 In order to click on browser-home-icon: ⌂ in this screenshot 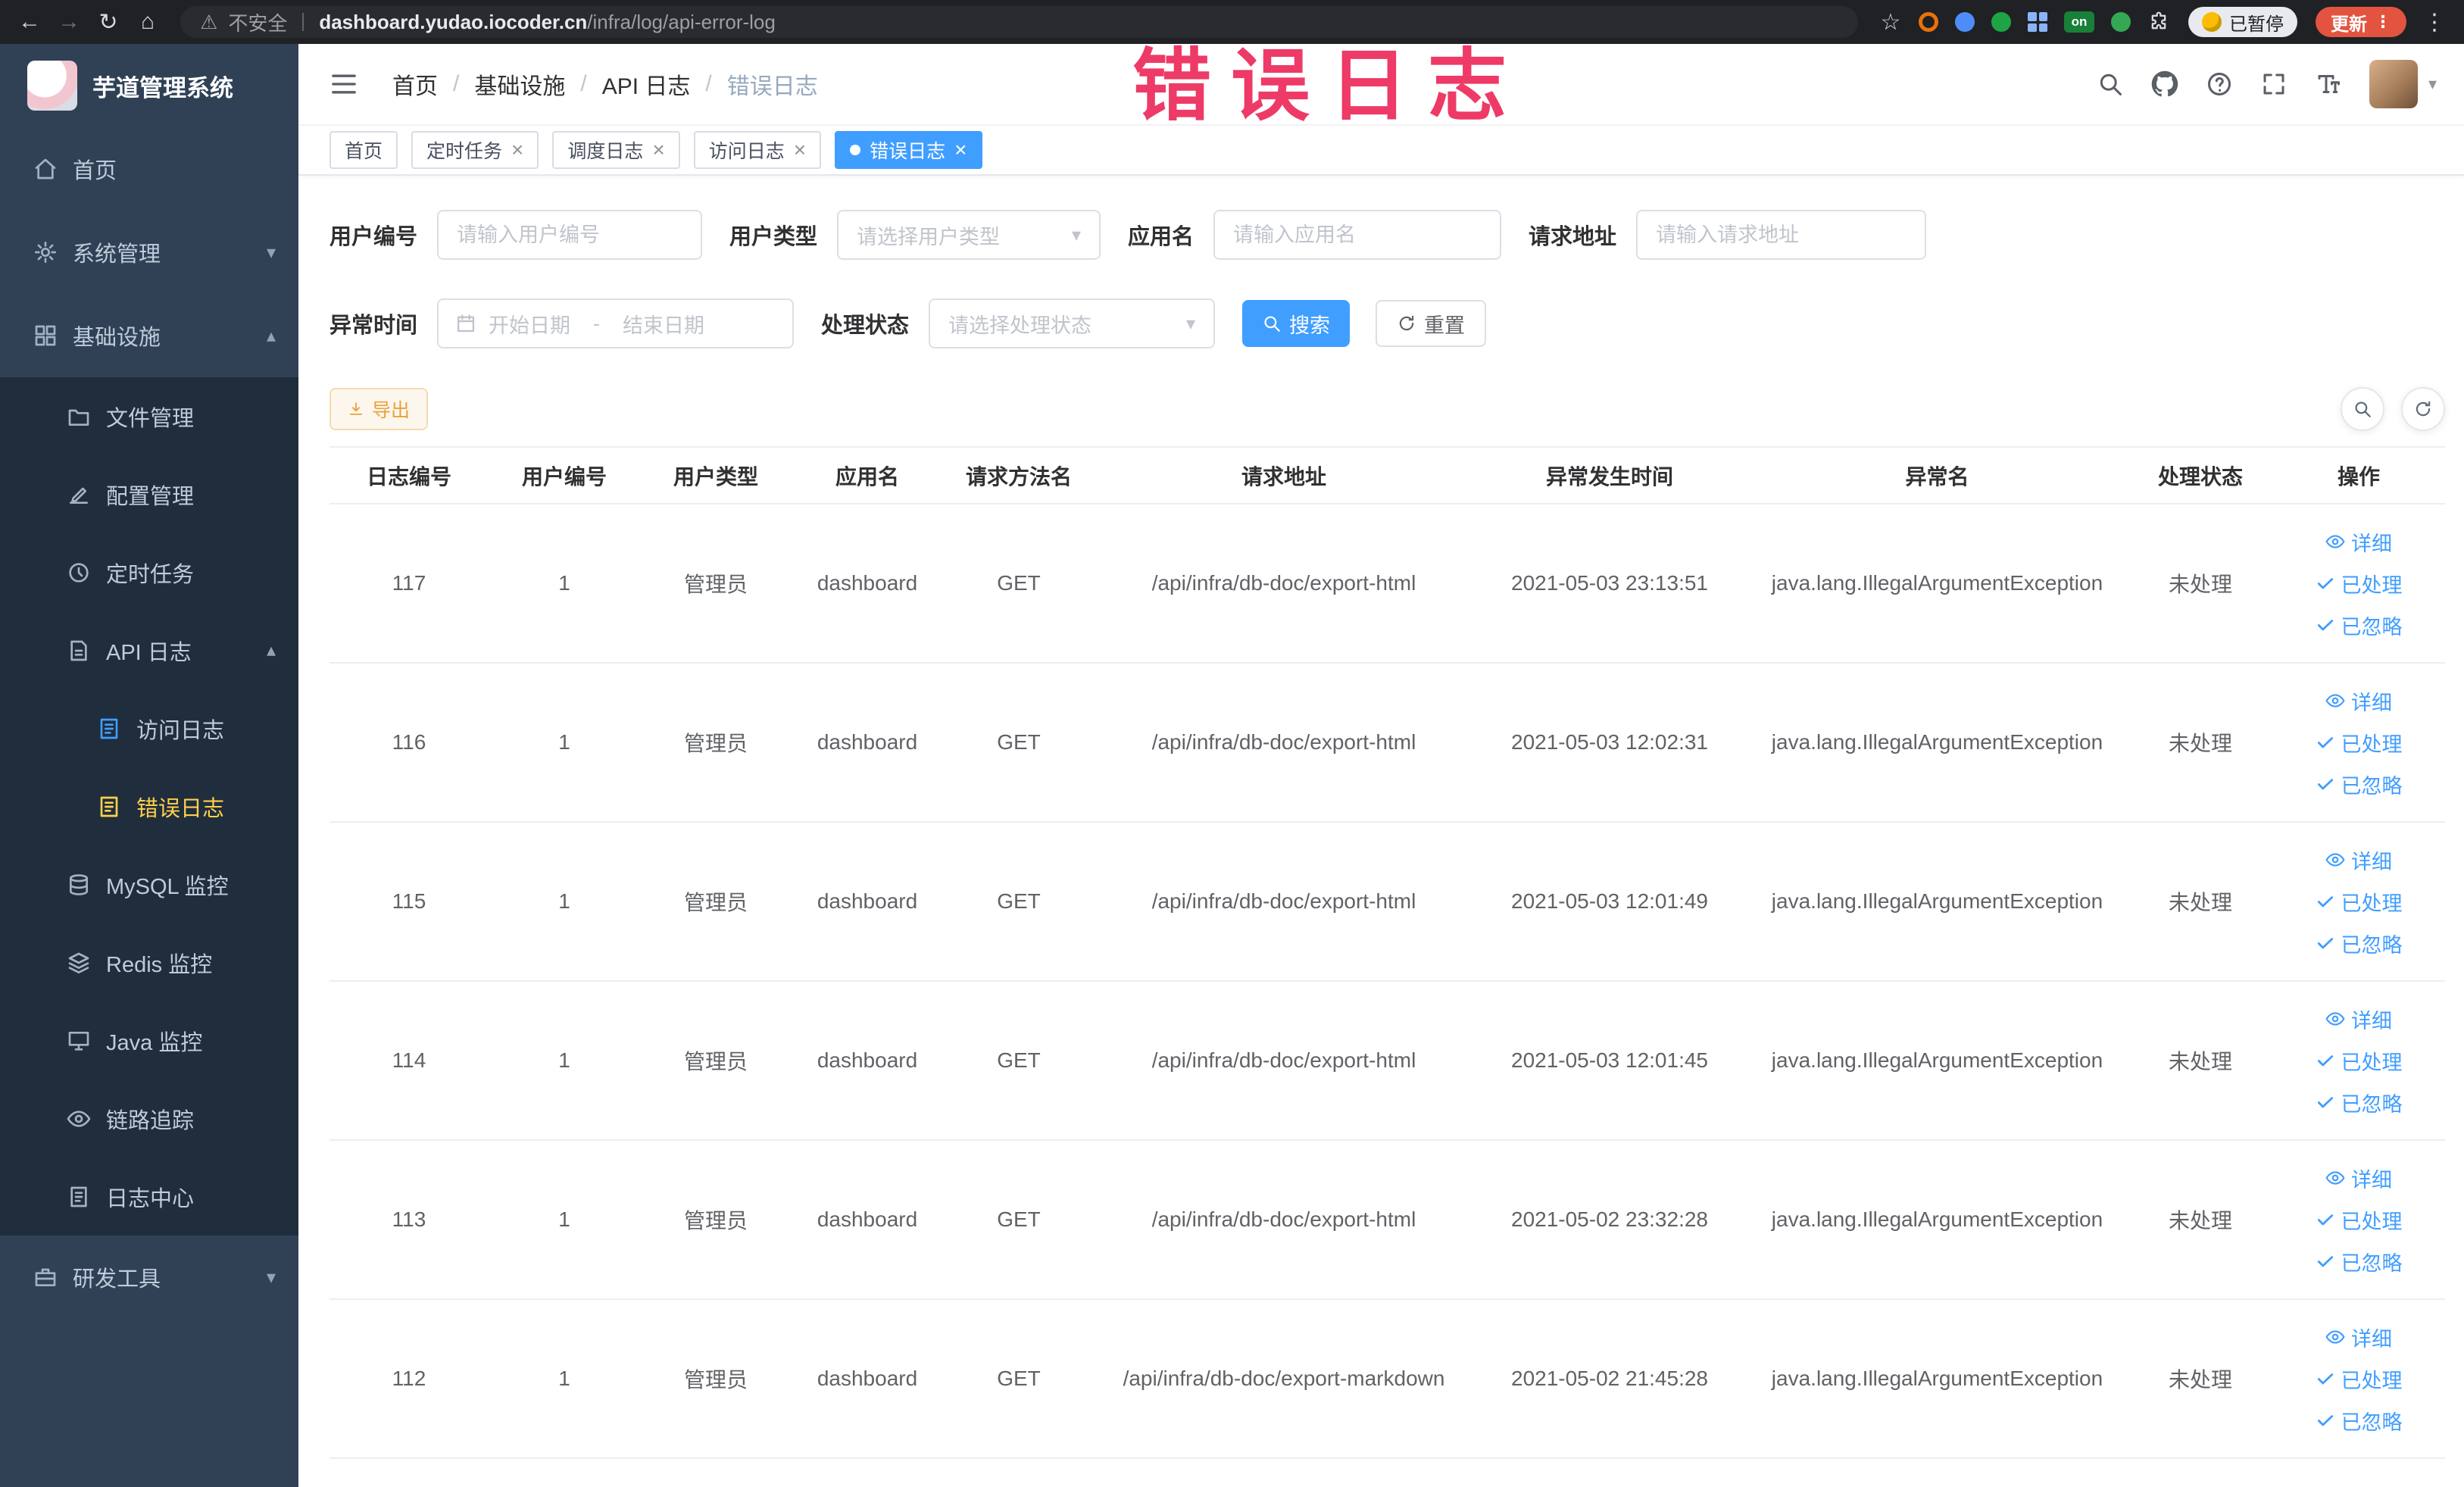, I will do `click(147, 22)`.